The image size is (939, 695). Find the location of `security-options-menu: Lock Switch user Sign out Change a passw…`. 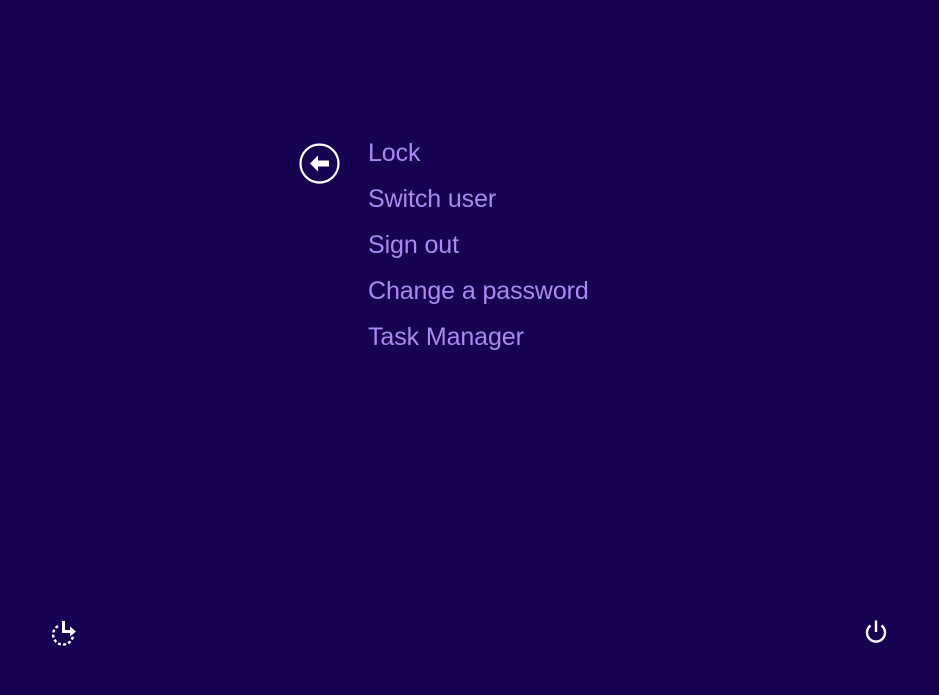

security-options-menu: Lock Switch user Sign out Change a passw… is located at coordinates (478, 249).